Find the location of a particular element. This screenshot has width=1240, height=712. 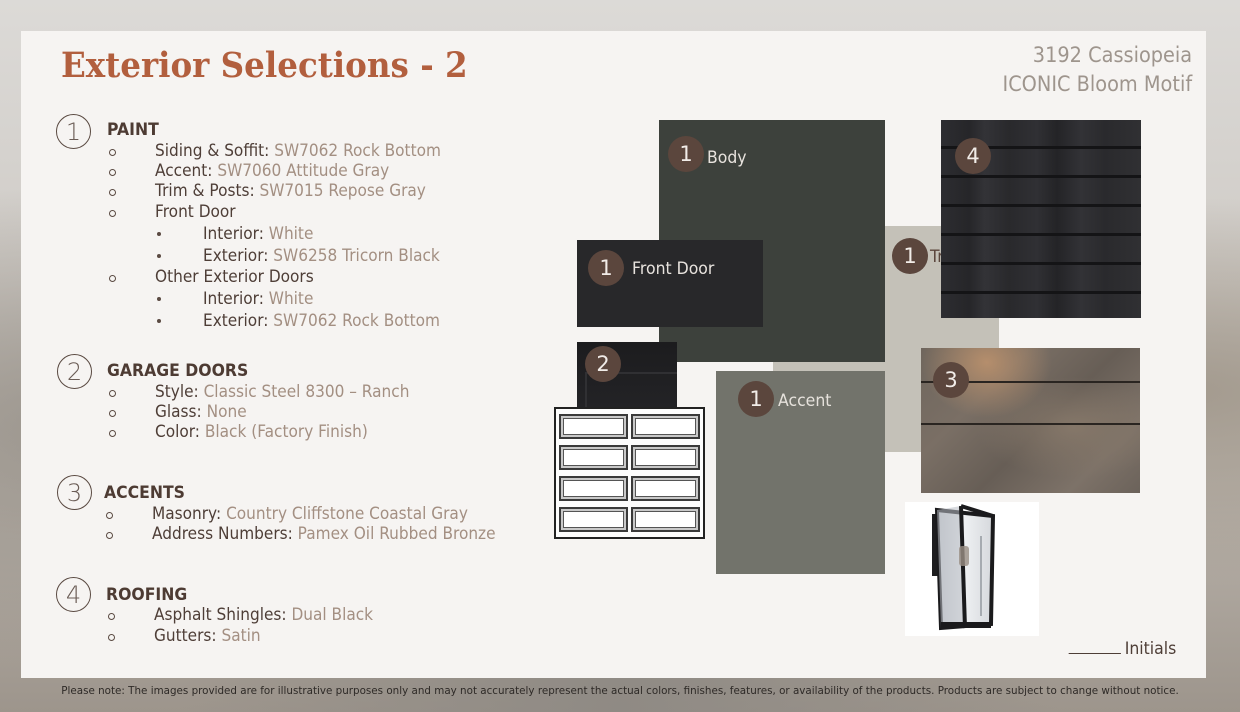

section-heading: GARAGE DOORS is located at coordinates (178, 370).